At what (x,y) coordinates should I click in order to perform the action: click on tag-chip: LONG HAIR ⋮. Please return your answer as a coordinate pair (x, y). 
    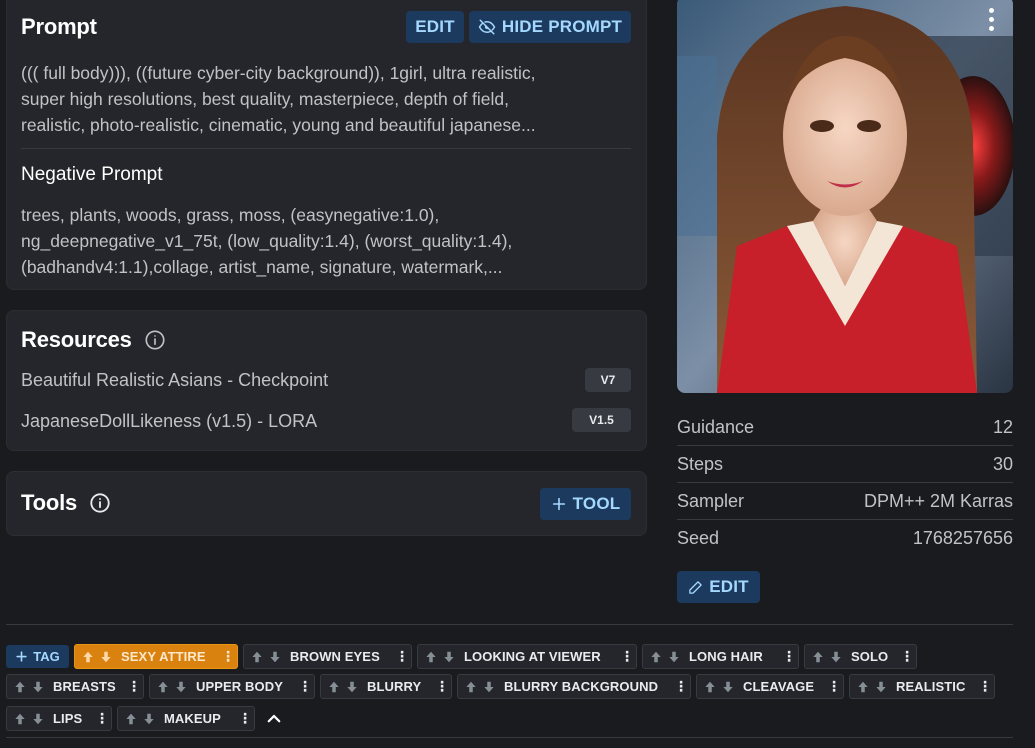
    Looking at the image, I should click on (720, 656).